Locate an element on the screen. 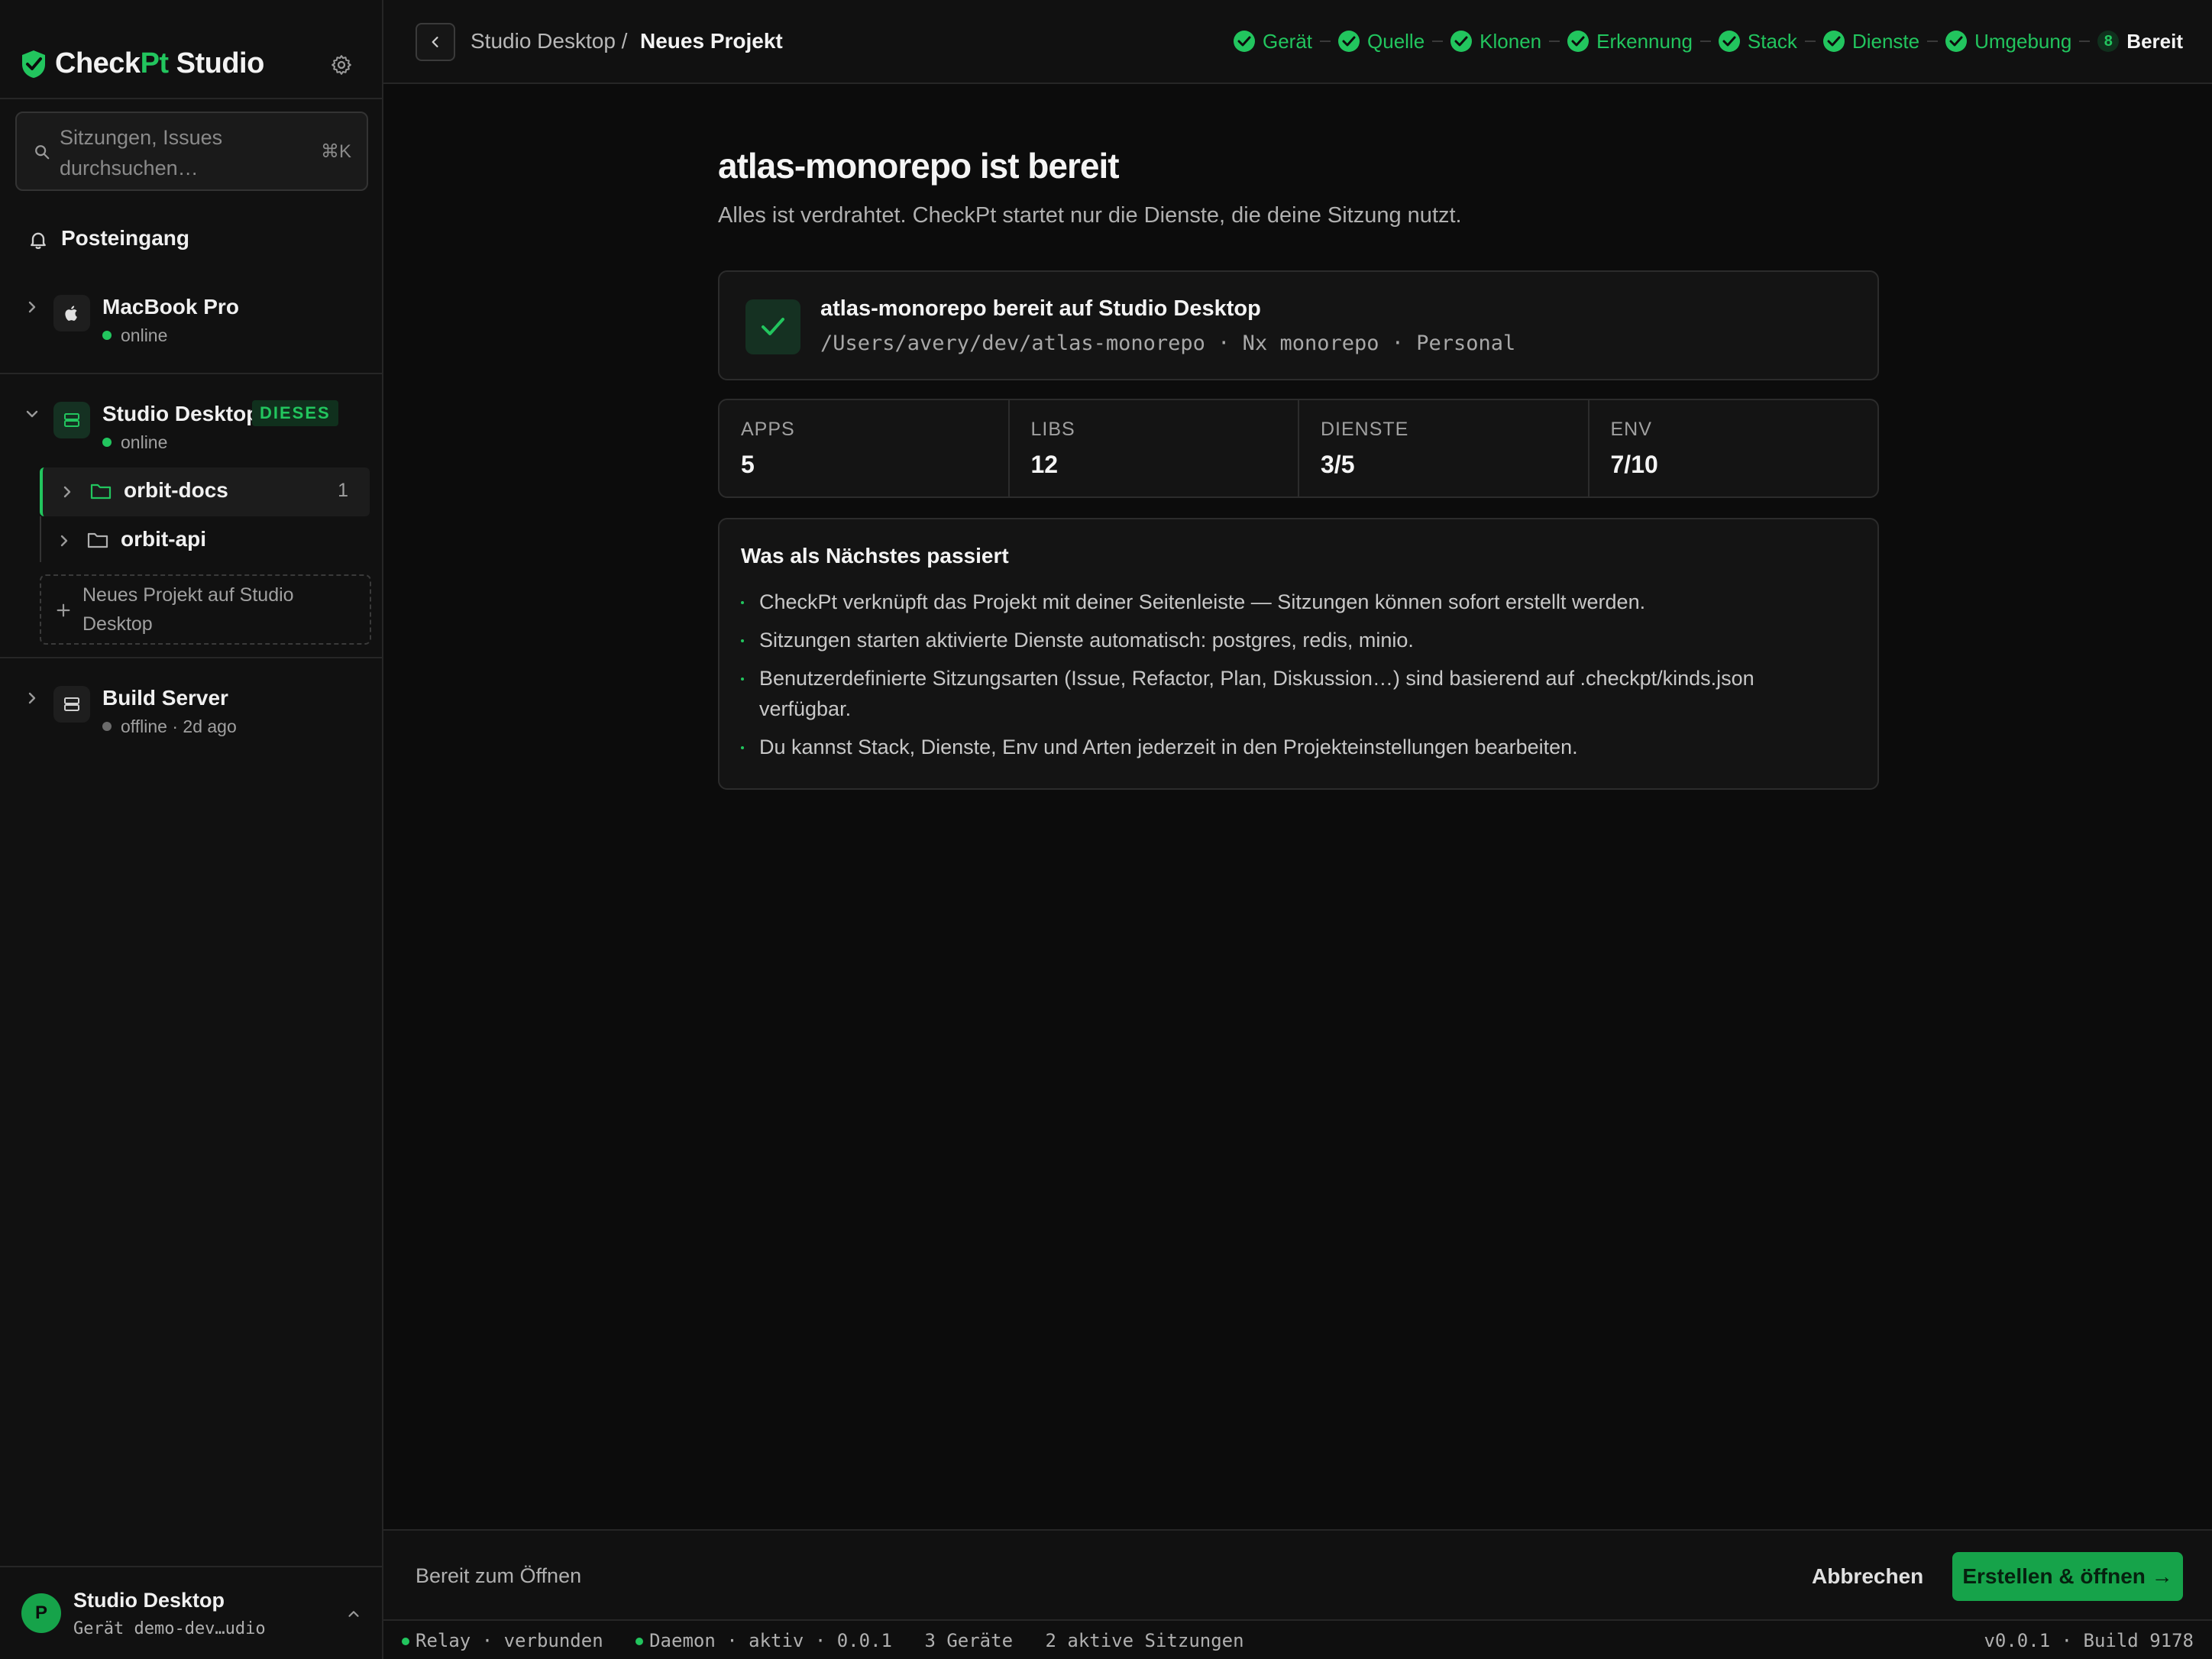 This screenshot has width=2212, height=1659. relay-status: Relay · verbunden is located at coordinates (502, 1640).